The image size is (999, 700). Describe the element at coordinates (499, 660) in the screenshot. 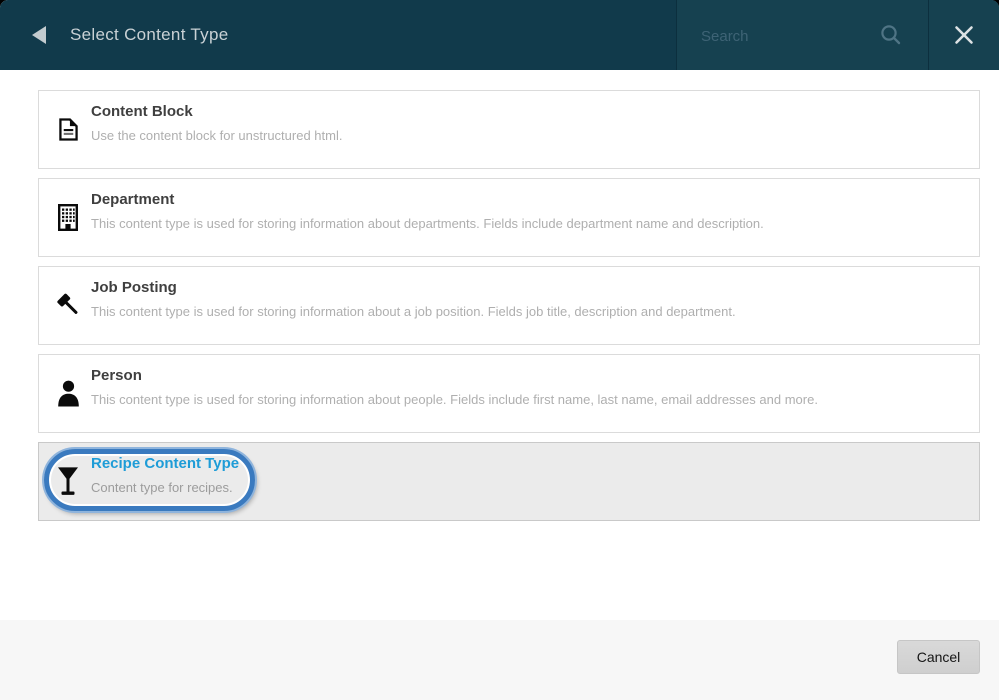

I see `dialog-footer: Cancel` at that location.